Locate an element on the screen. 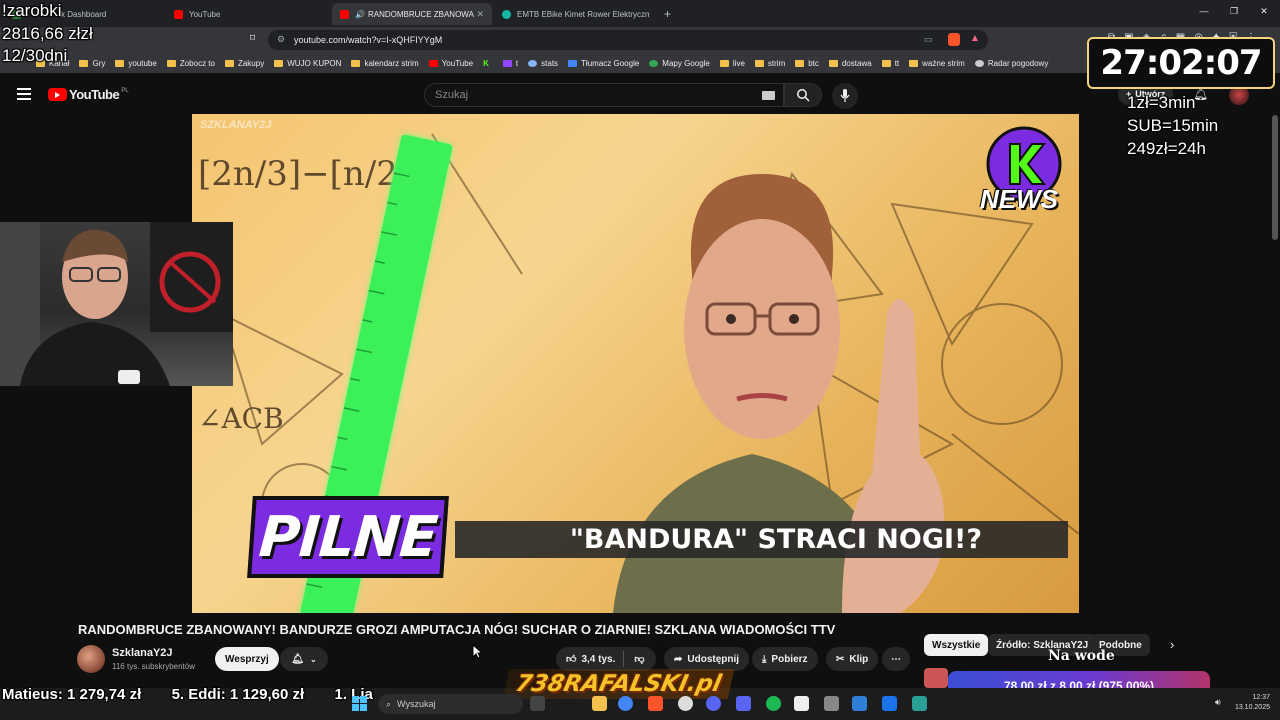 The image size is (1280, 720). bookmark-item: Gry is located at coordinates (92, 63).